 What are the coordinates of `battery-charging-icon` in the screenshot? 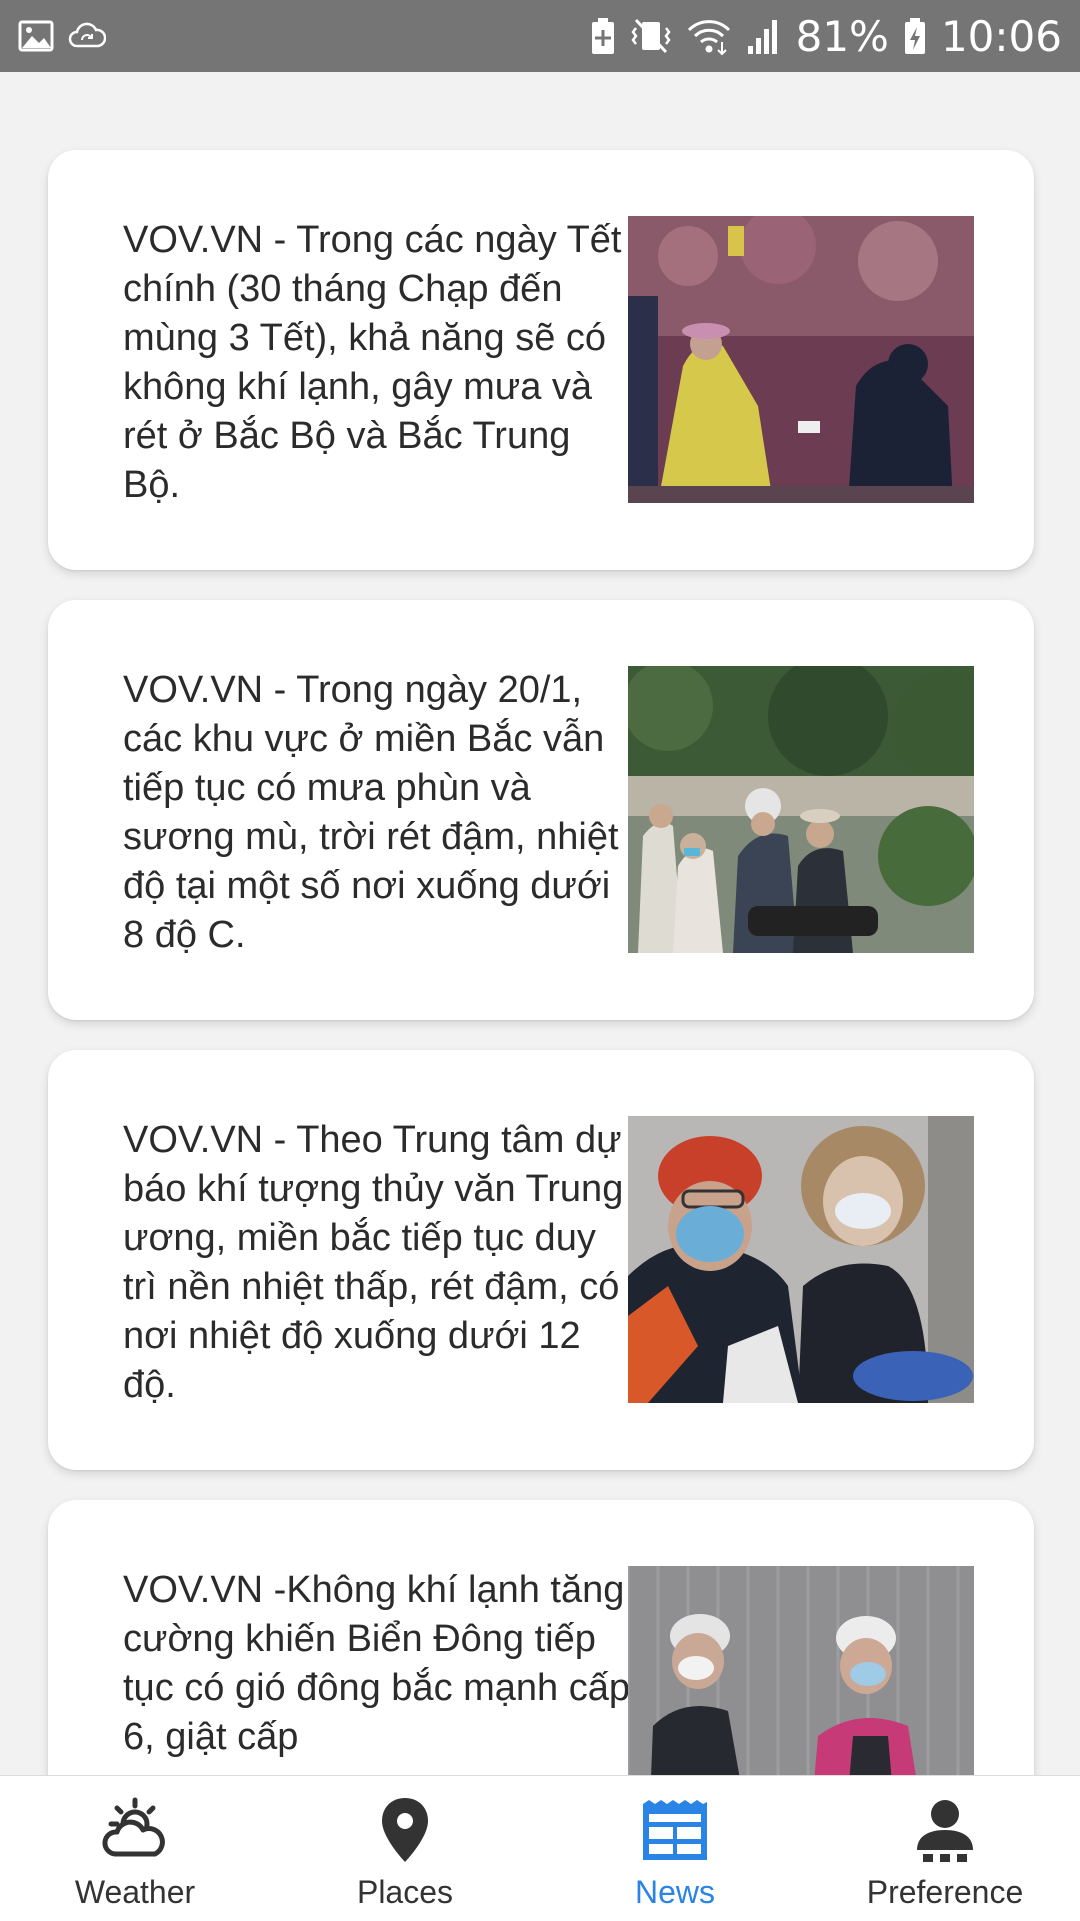 It's located at (915, 36).